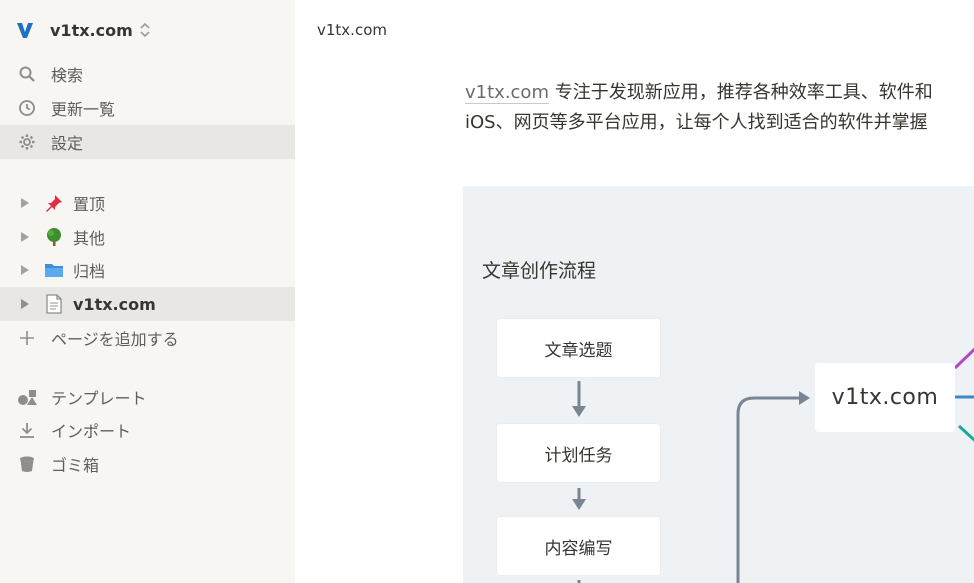 This screenshot has height=583, width=974. What do you see at coordinates (91, 431) in the screenshot?
I see `sidebar-item-label: インポート` at bounding box center [91, 431].